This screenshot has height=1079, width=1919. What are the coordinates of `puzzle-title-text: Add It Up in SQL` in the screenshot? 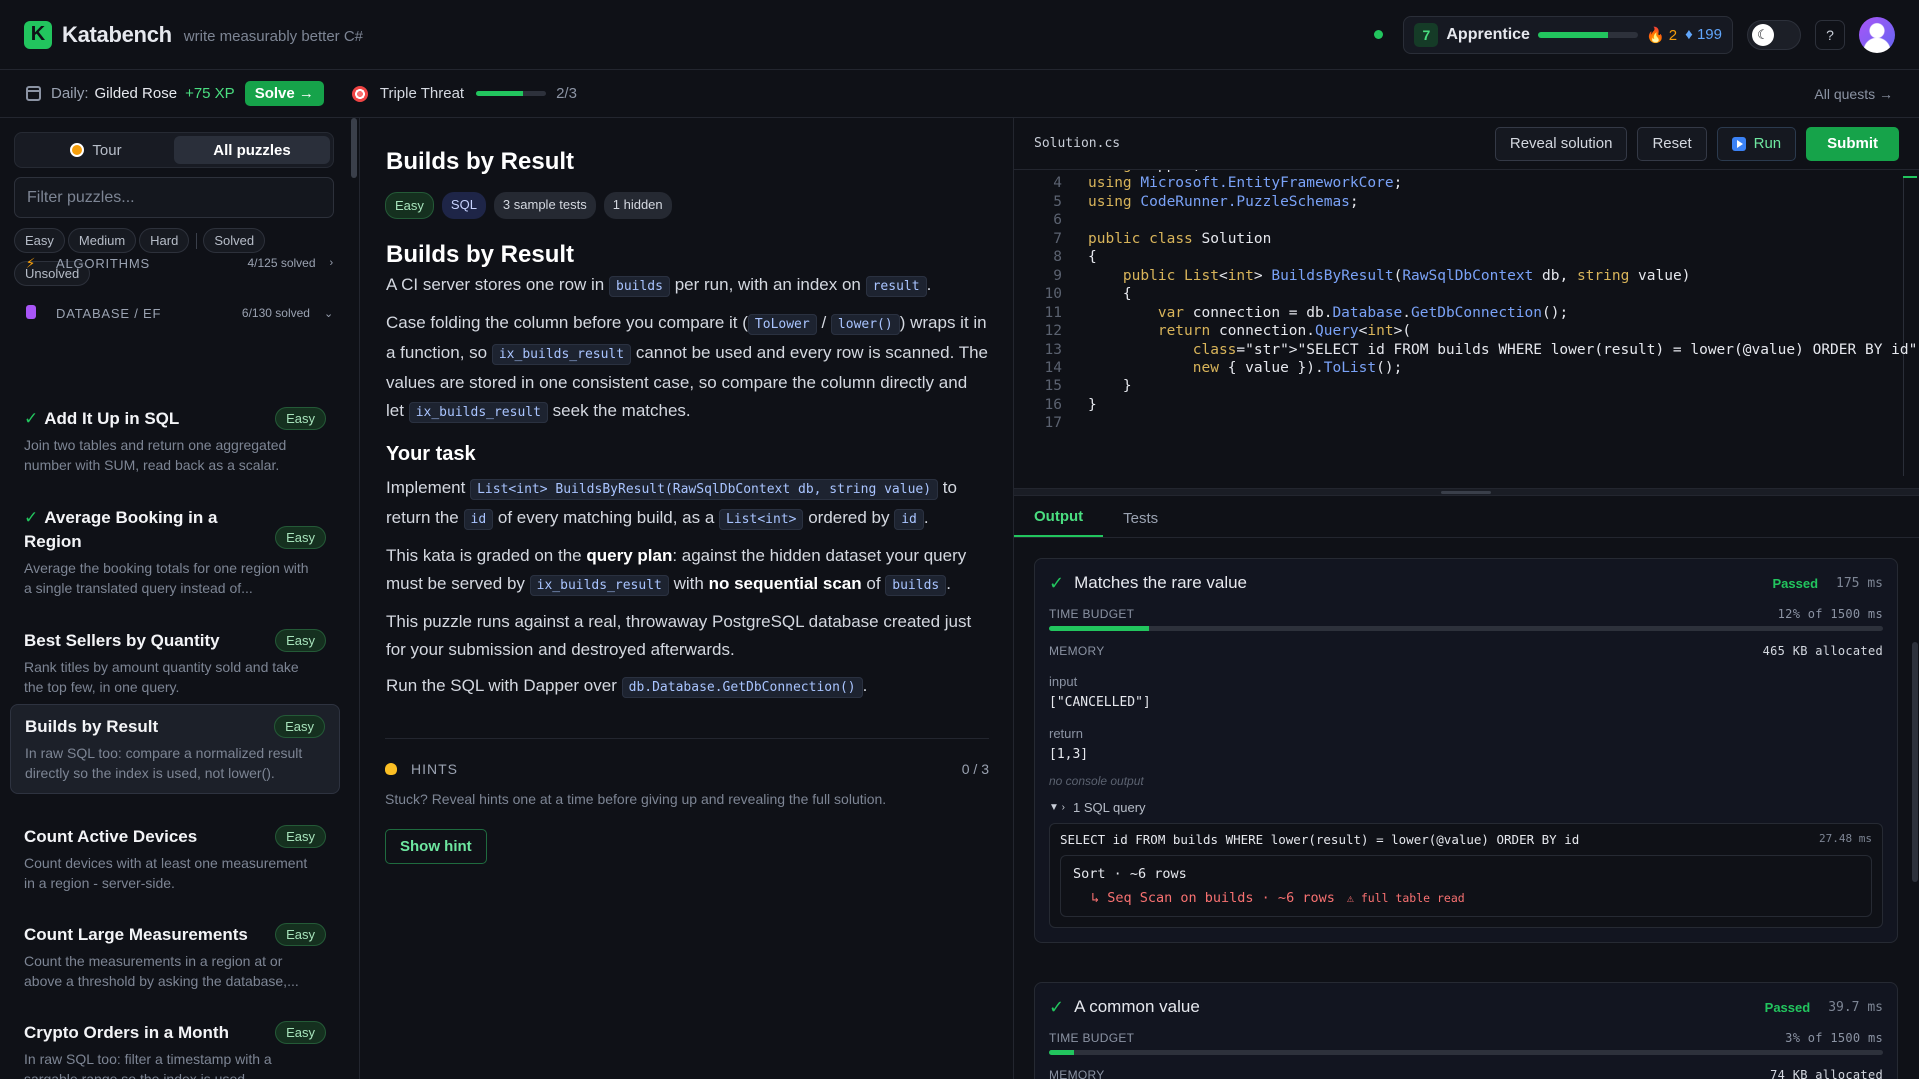 It's located at (112, 418).